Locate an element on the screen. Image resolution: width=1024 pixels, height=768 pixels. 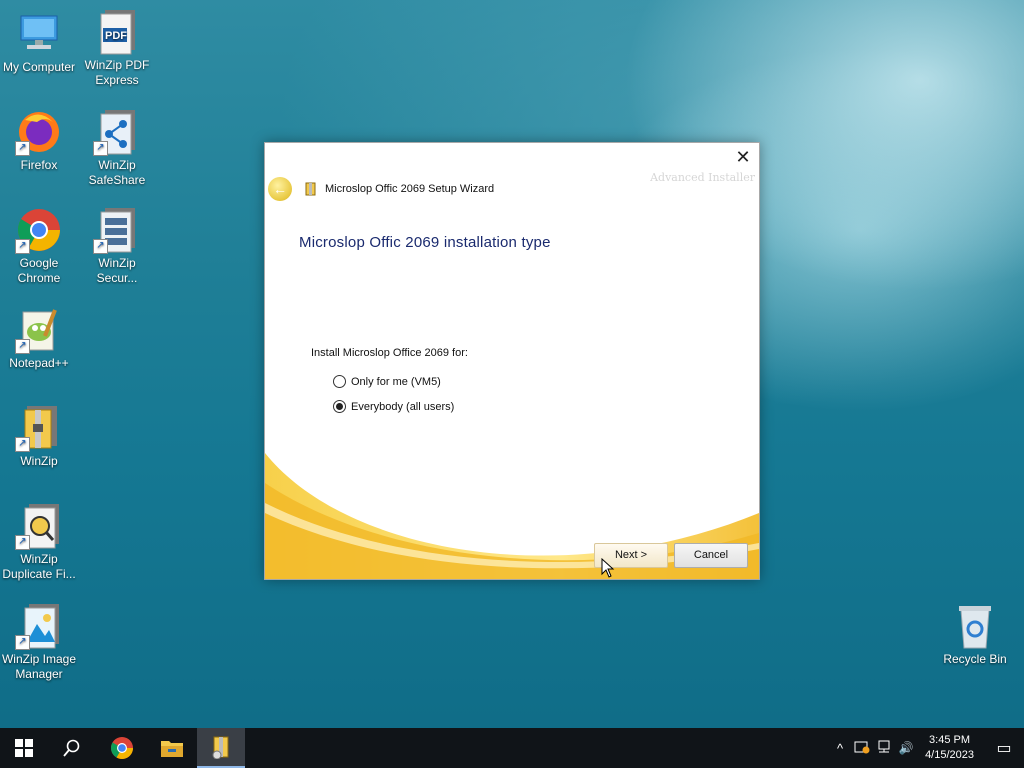
clock-date: 4/15/2023 is located at coordinates (949, 755).